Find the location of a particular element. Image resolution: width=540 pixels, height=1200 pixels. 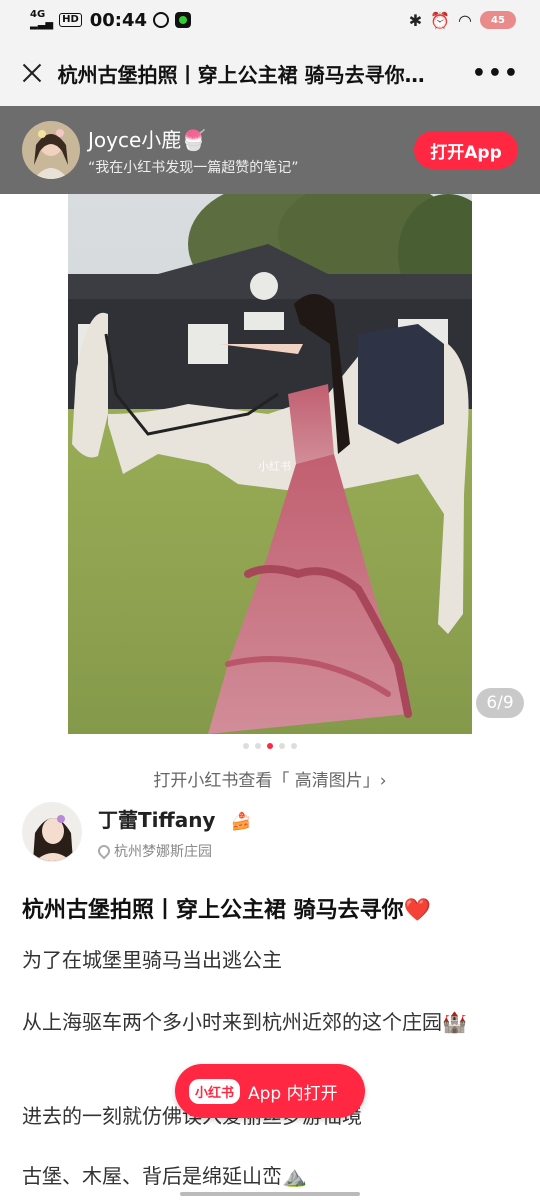

author-location: 杭州梦娜斯庄园 is located at coordinates (163, 851).